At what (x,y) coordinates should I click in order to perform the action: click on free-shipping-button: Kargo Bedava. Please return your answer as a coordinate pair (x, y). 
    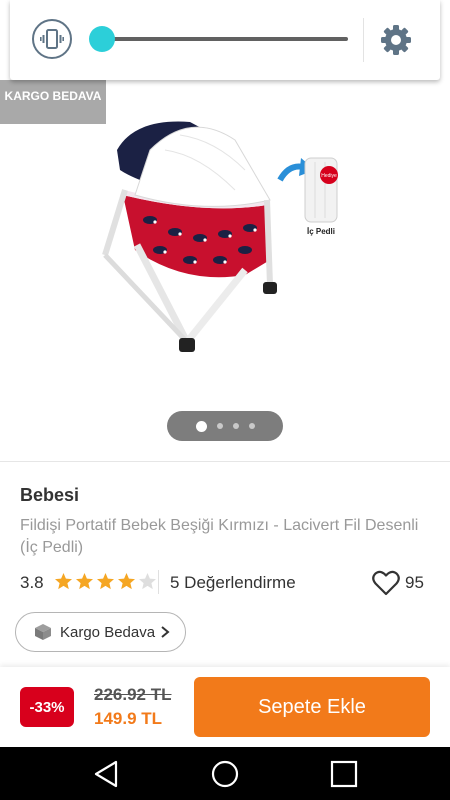
    Looking at the image, I should click on (100, 632).